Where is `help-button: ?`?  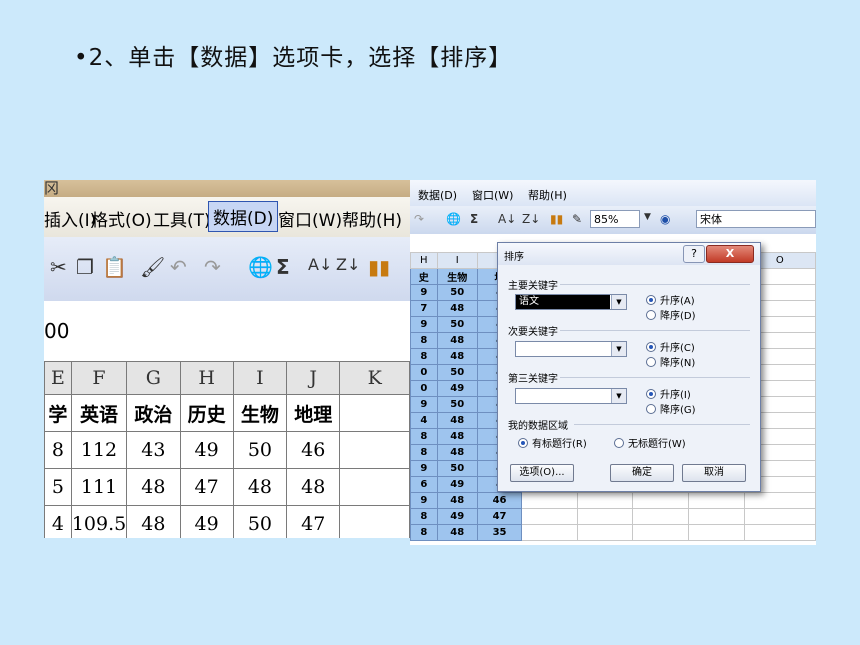 help-button: ? is located at coordinates (694, 254).